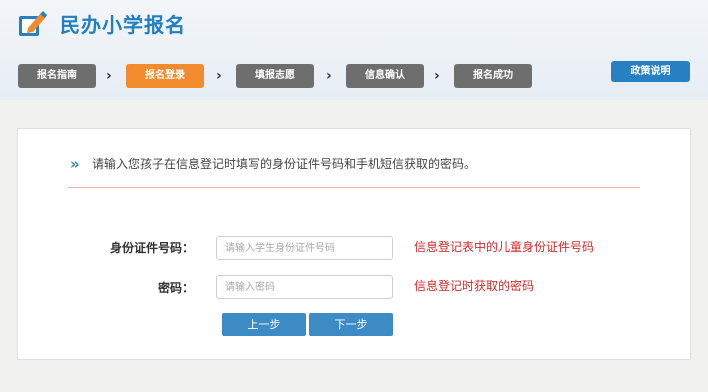 The height and width of the screenshot is (392, 708). What do you see at coordinates (175, 288) in the screenshot?
I see `password-label: 密码：` at bounding box center [175, 288].